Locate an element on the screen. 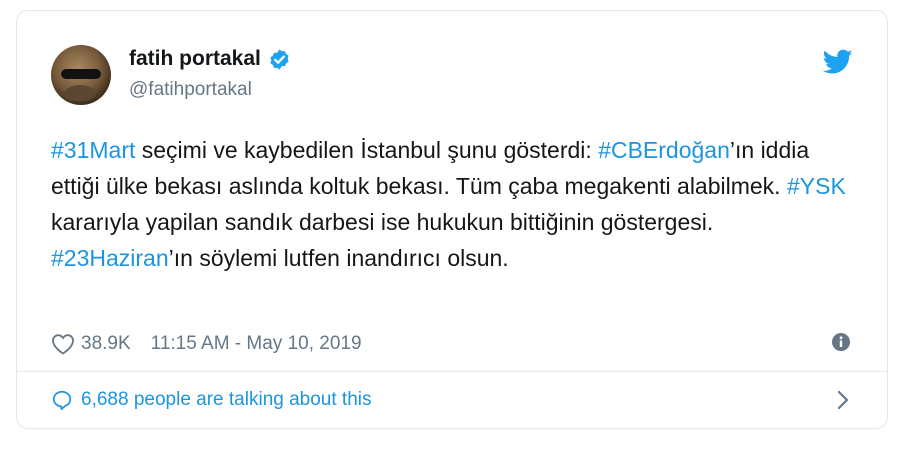 The width and height of the screenshot is (900, 450). author-name-row: fatih portakal is located at coordinates (210, 59).